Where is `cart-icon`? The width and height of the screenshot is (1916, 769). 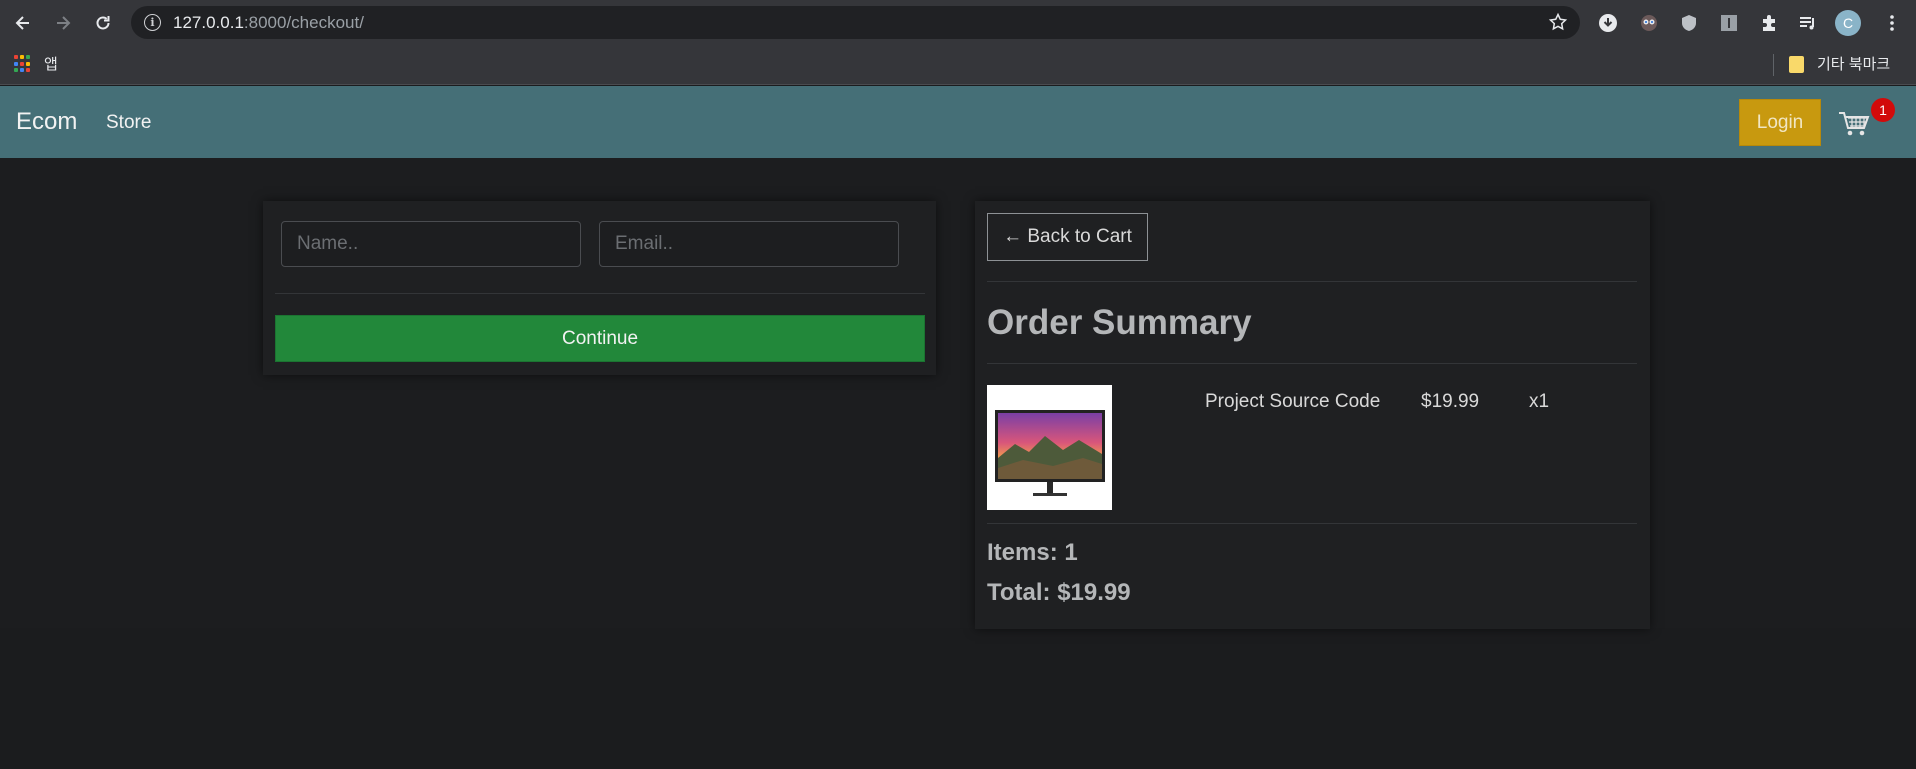
cart-icon is located at coordinates (1854, 124).